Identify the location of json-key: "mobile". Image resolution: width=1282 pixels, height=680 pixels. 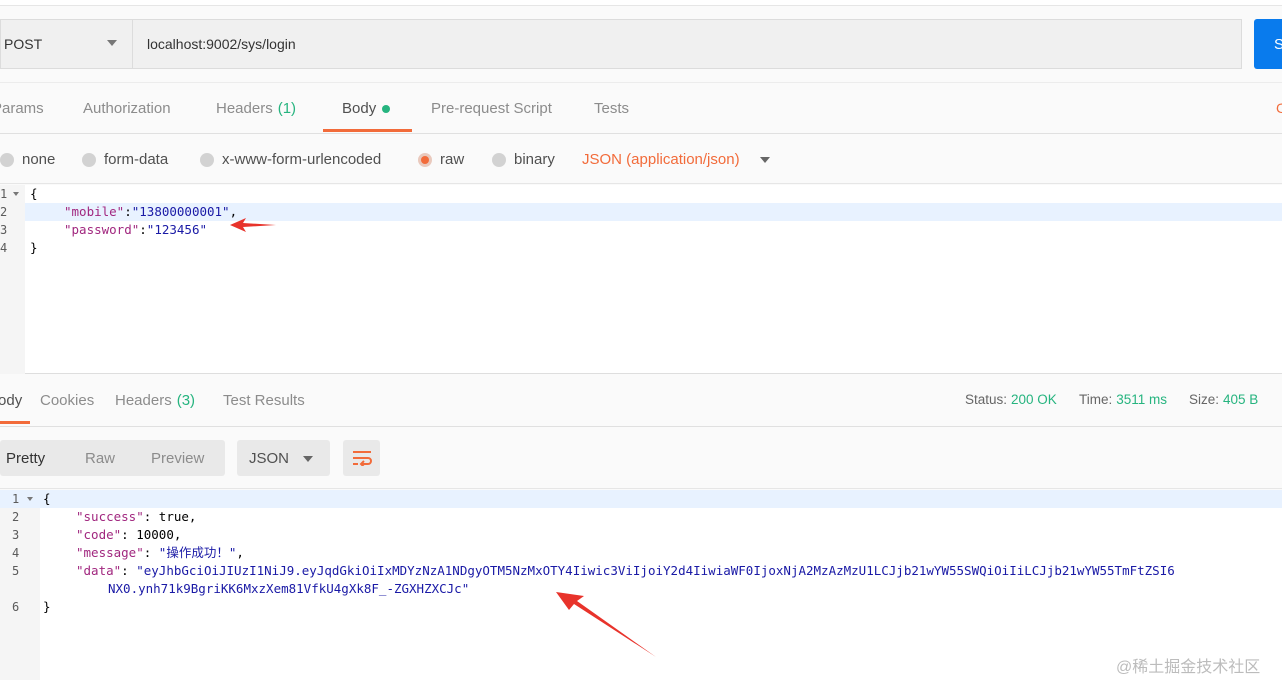
(94, 211).